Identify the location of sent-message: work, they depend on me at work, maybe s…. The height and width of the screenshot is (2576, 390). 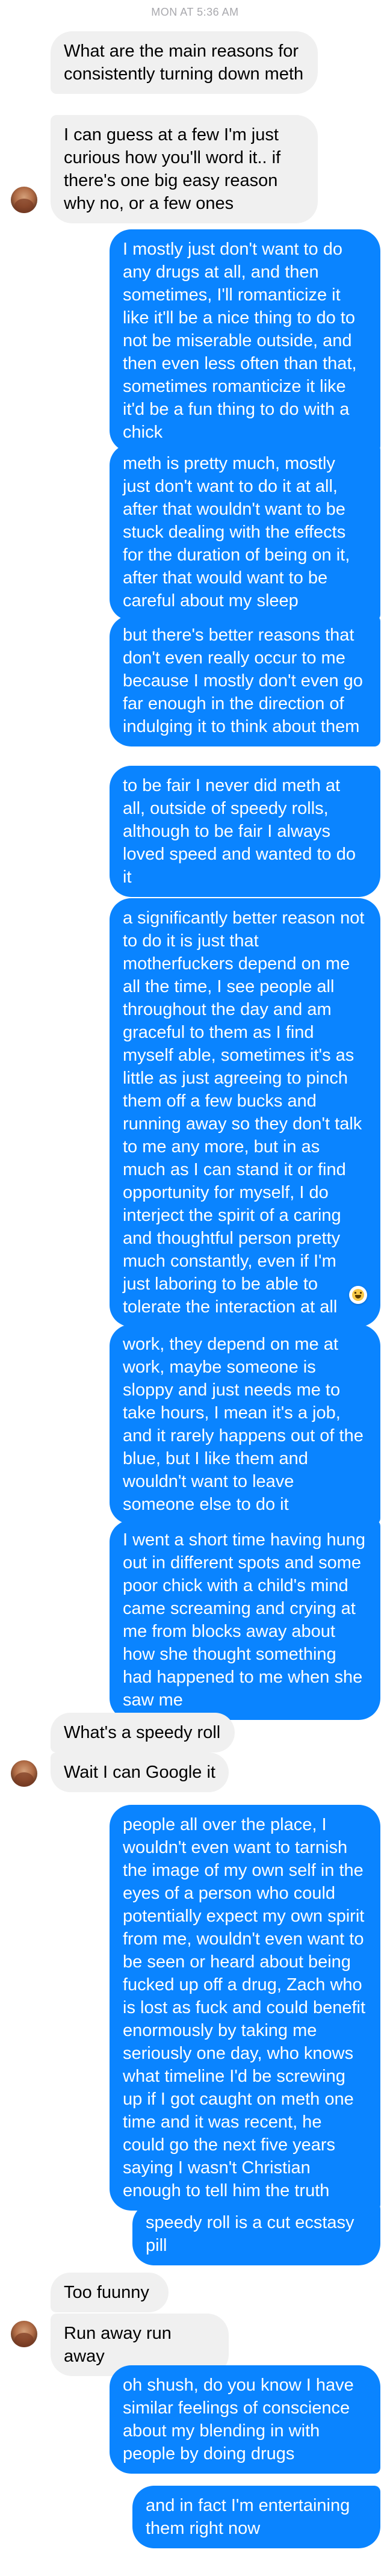
(245, 1424).